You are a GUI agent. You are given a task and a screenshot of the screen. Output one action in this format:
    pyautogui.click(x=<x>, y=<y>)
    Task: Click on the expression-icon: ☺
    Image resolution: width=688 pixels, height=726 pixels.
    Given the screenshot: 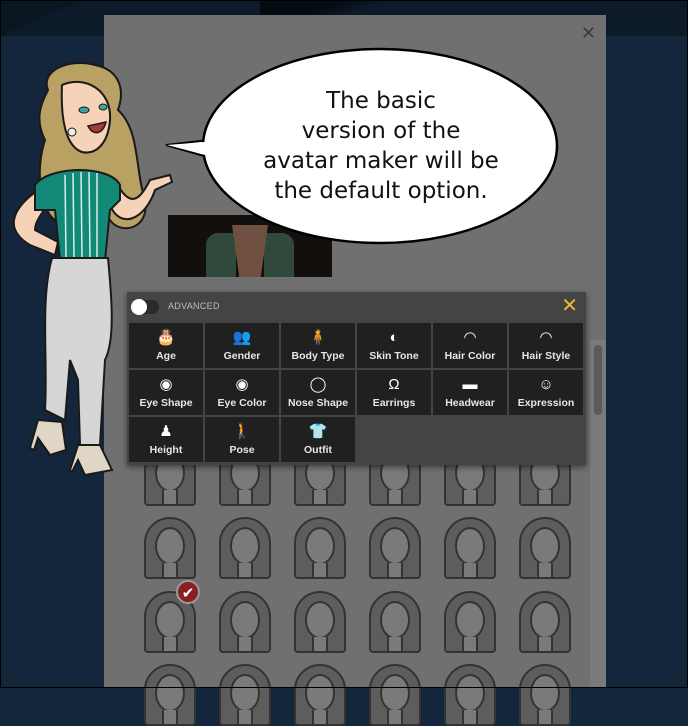 What is the action you would take?
    pyautogui.click(x=546, y=384)
    